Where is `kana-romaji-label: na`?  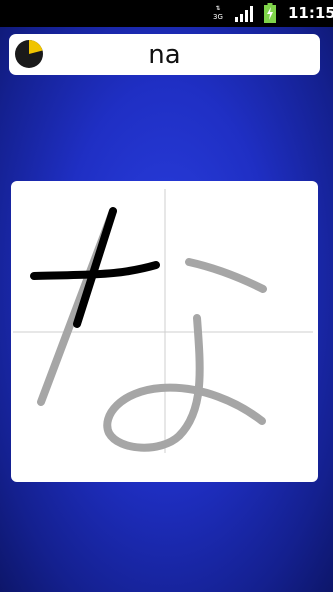 kana-romaji-label: na is located at coordinates (164, 55).